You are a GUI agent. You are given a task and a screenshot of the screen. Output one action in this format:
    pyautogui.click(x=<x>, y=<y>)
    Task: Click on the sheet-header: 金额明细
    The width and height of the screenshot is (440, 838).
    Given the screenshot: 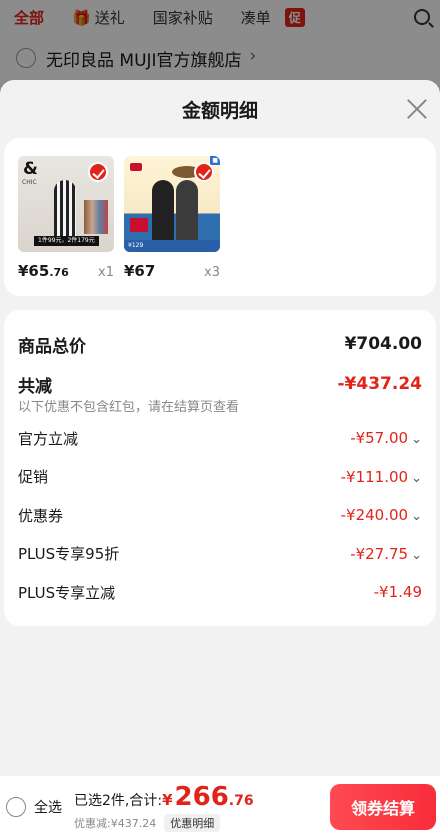 What is the action you would take?
    pyautogui.click(x=220, y=109)
    